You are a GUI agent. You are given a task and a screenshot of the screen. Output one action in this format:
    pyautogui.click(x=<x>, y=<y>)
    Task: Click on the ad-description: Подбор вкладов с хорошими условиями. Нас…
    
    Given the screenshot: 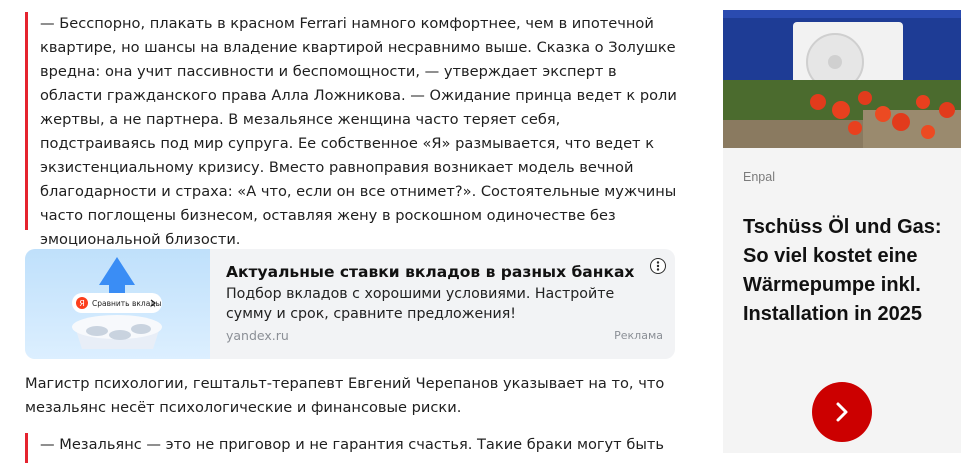 What is the action you would take?
    pyautogui.click(x=420, y=304)
    